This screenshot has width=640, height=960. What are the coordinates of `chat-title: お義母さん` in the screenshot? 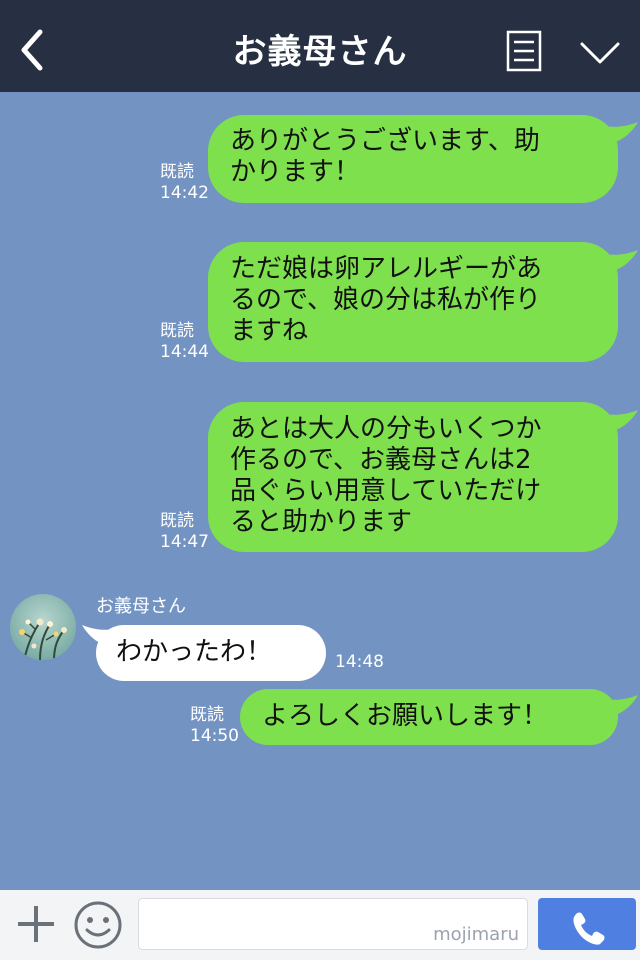 It's located at (320, 52).